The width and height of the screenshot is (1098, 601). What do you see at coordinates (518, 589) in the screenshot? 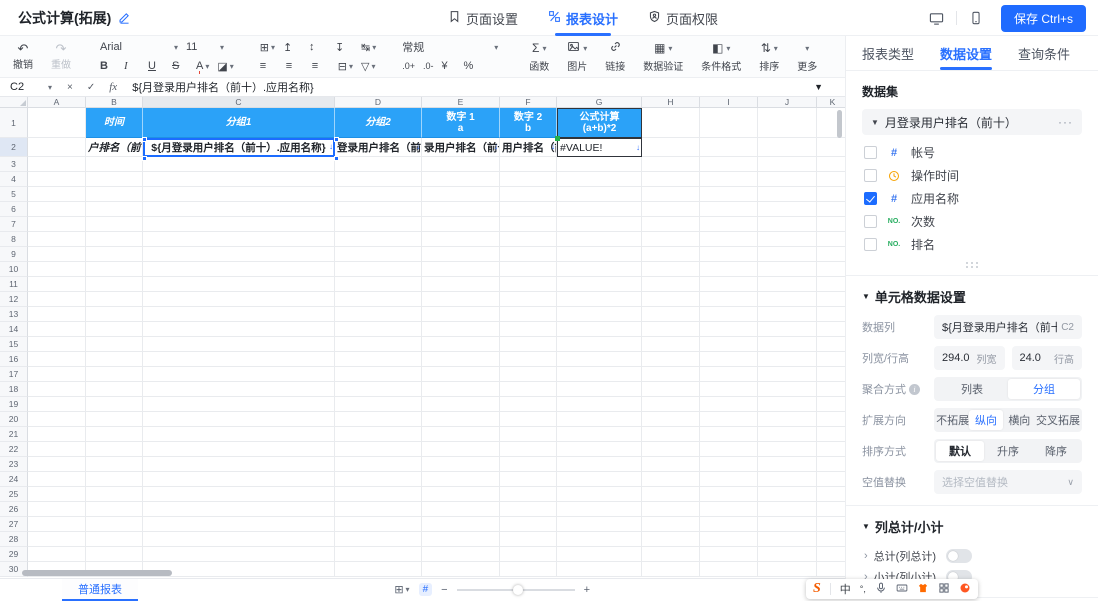
I see `zoom-slider-thumb` at bounding box center [518, 589].